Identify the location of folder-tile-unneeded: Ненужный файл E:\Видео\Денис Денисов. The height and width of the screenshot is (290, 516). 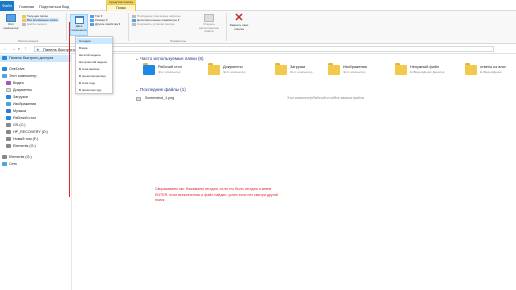
(425, 72).